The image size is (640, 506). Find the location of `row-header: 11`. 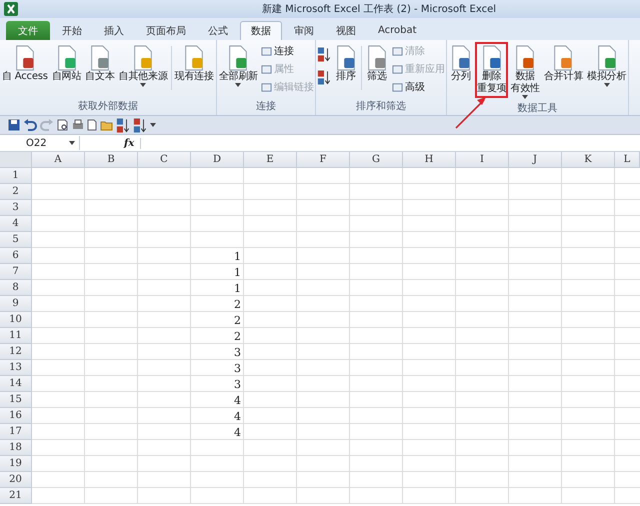

row-header: 11 is located at coordinates (16, 336).